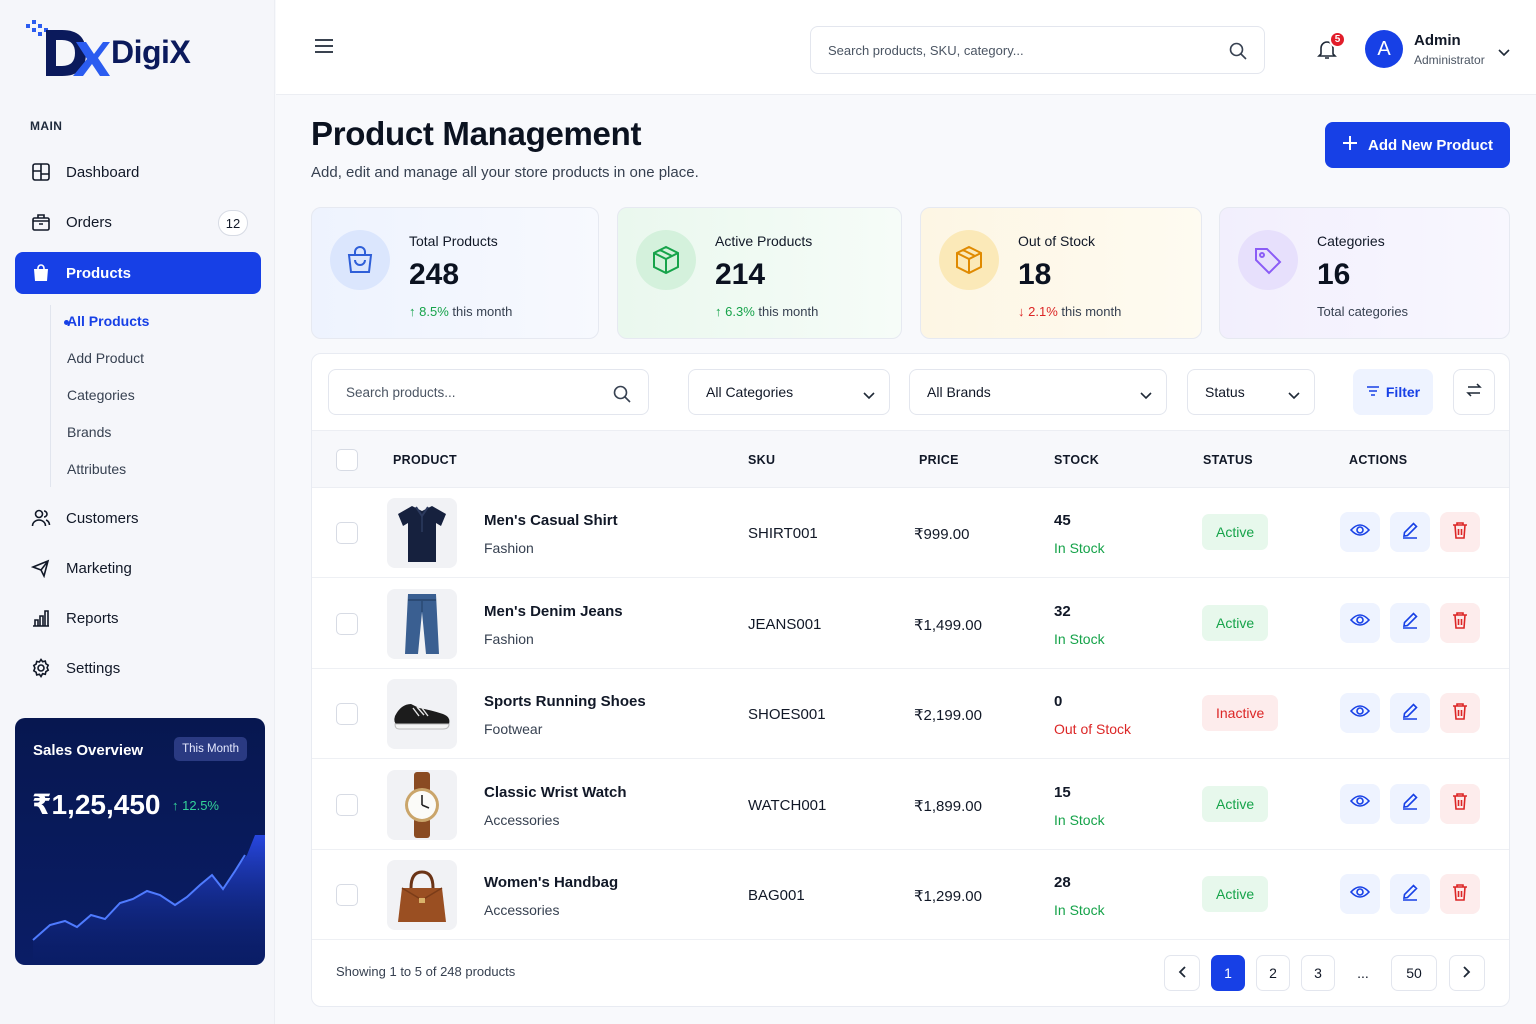 The width and height of the screenshot is (1536, 1024). Describe the element at coordinates (1228, 460) in the screenshot. I see `column-header: STATUS` at that location.